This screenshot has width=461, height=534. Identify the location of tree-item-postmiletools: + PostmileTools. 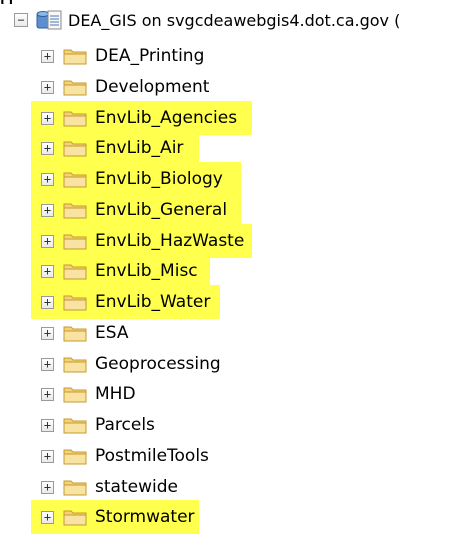
(125, 456).